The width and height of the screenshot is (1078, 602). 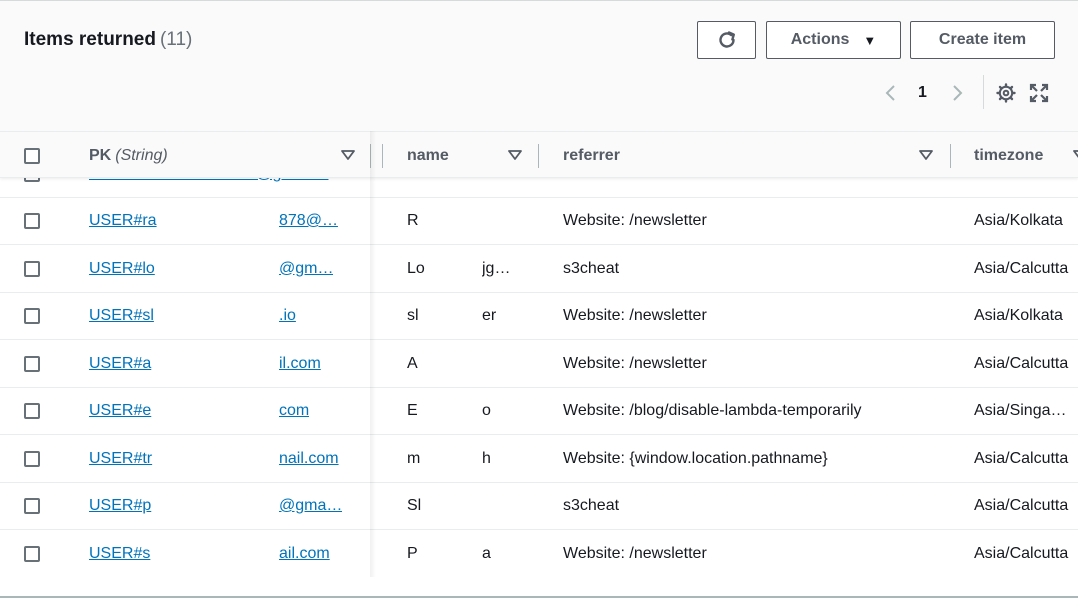 I want to click on column-header-timezone: timezone, so click(x=1008, y=155).